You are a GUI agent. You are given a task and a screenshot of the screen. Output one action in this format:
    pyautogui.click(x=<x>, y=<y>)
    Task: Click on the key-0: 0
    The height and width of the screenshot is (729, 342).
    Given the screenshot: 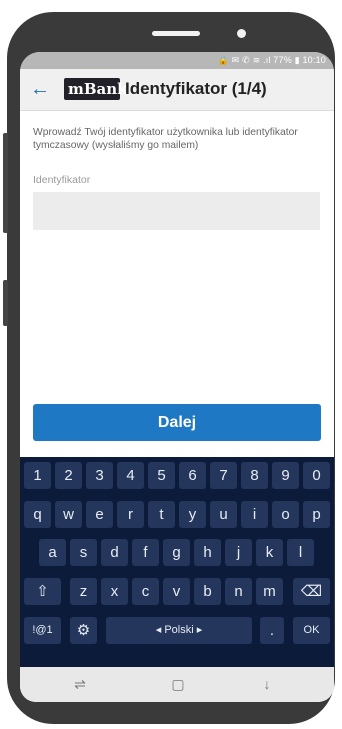 What is the action you would take?
    pyautogui.click(x=316, y=475)
    